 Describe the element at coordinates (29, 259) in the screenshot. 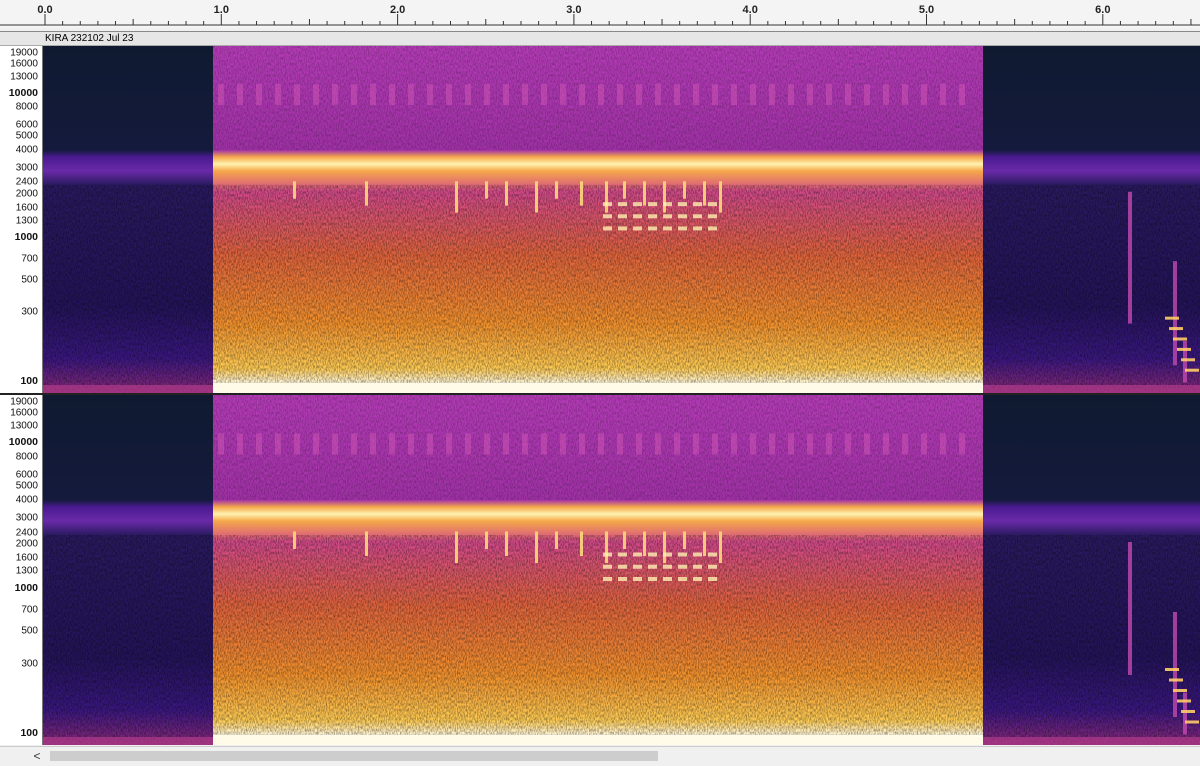

I see `frequency-label: 700` at that location.